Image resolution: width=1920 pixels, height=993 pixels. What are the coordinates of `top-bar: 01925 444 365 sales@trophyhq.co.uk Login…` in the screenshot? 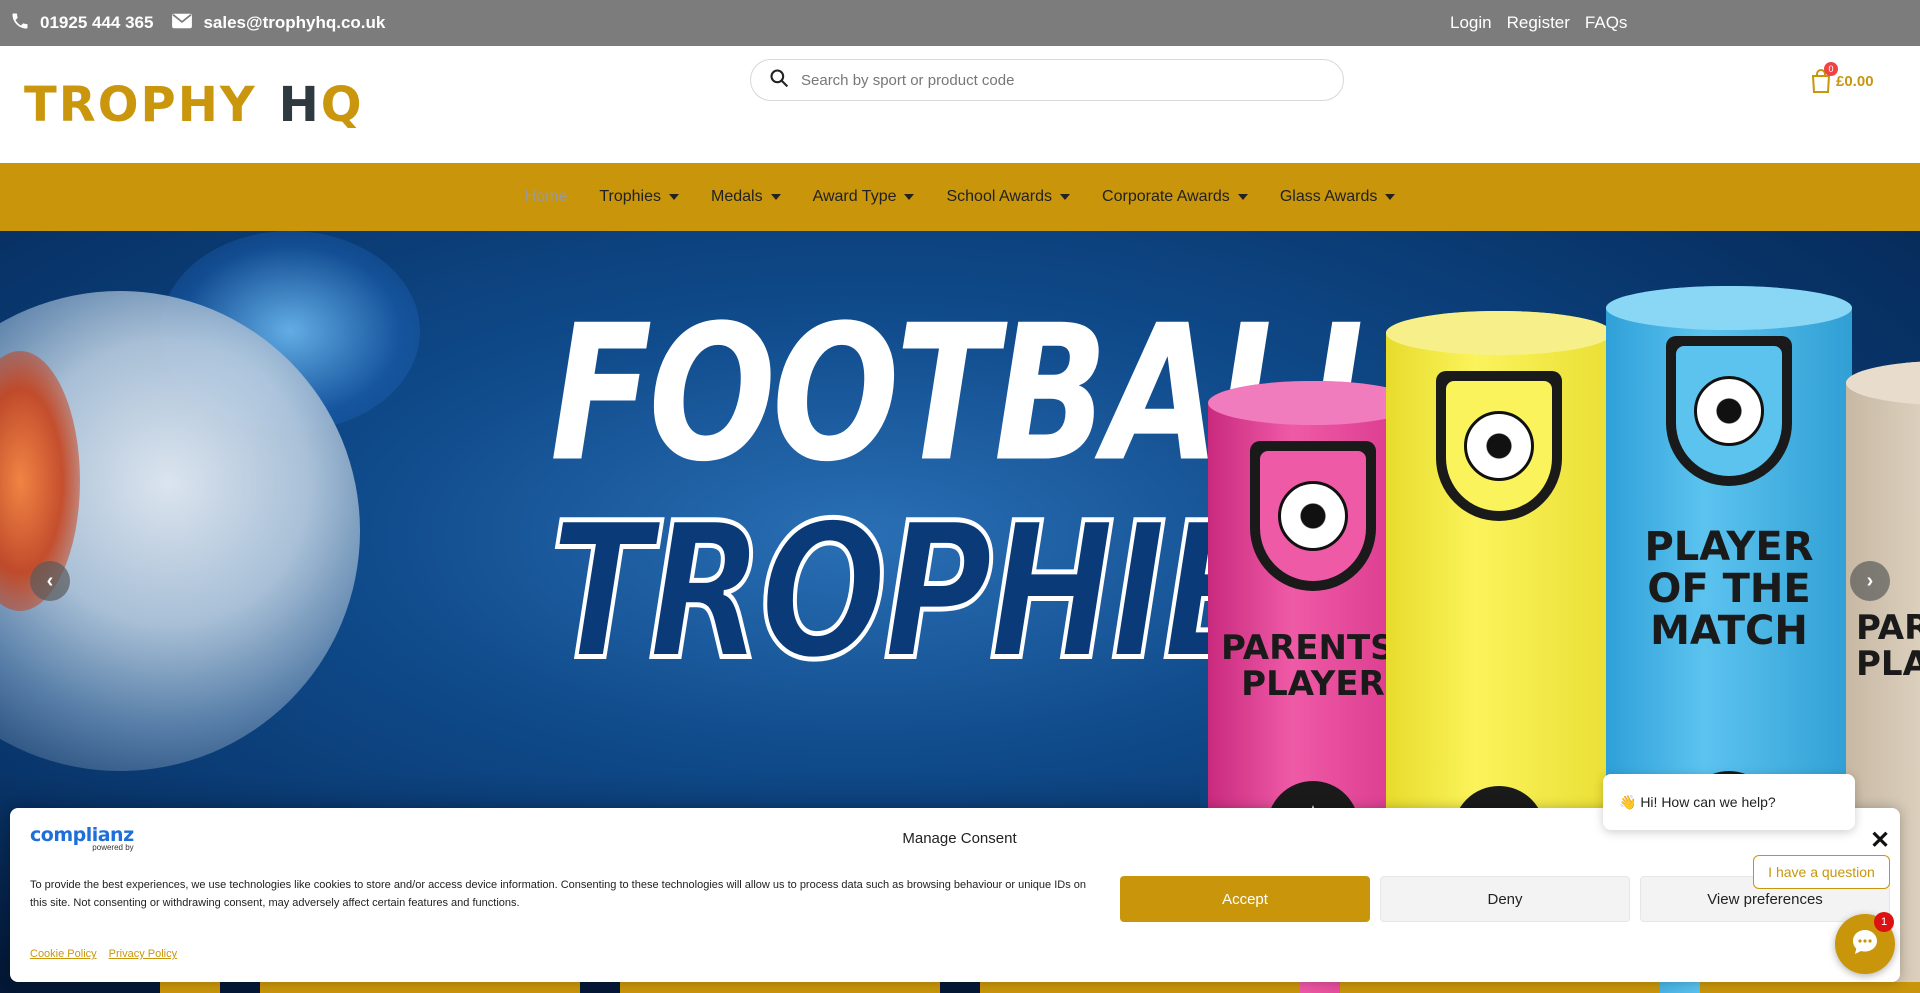 It's located at (960, 23).